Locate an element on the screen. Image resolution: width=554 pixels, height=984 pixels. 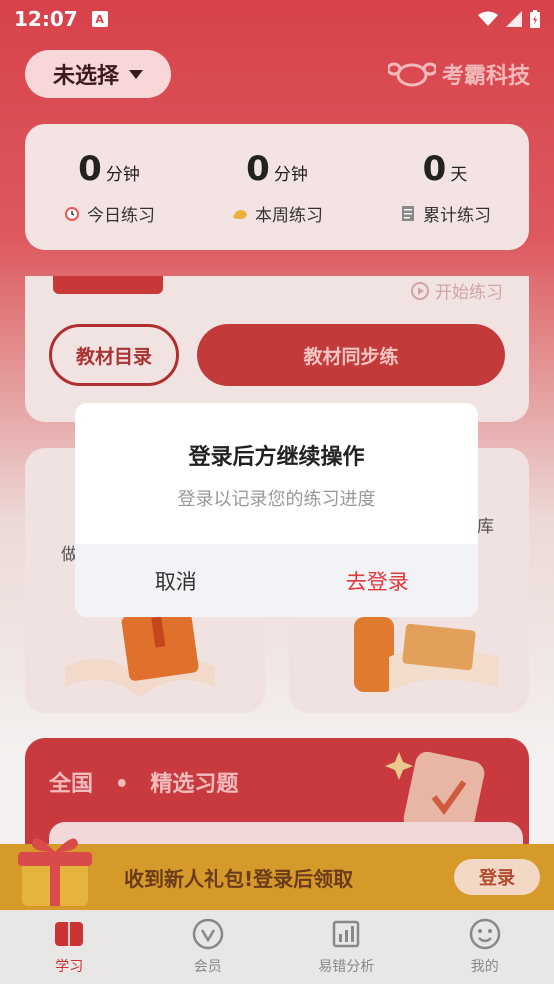
dialog-title: 登录后方继续操作 is located at coordinates (276, 457).